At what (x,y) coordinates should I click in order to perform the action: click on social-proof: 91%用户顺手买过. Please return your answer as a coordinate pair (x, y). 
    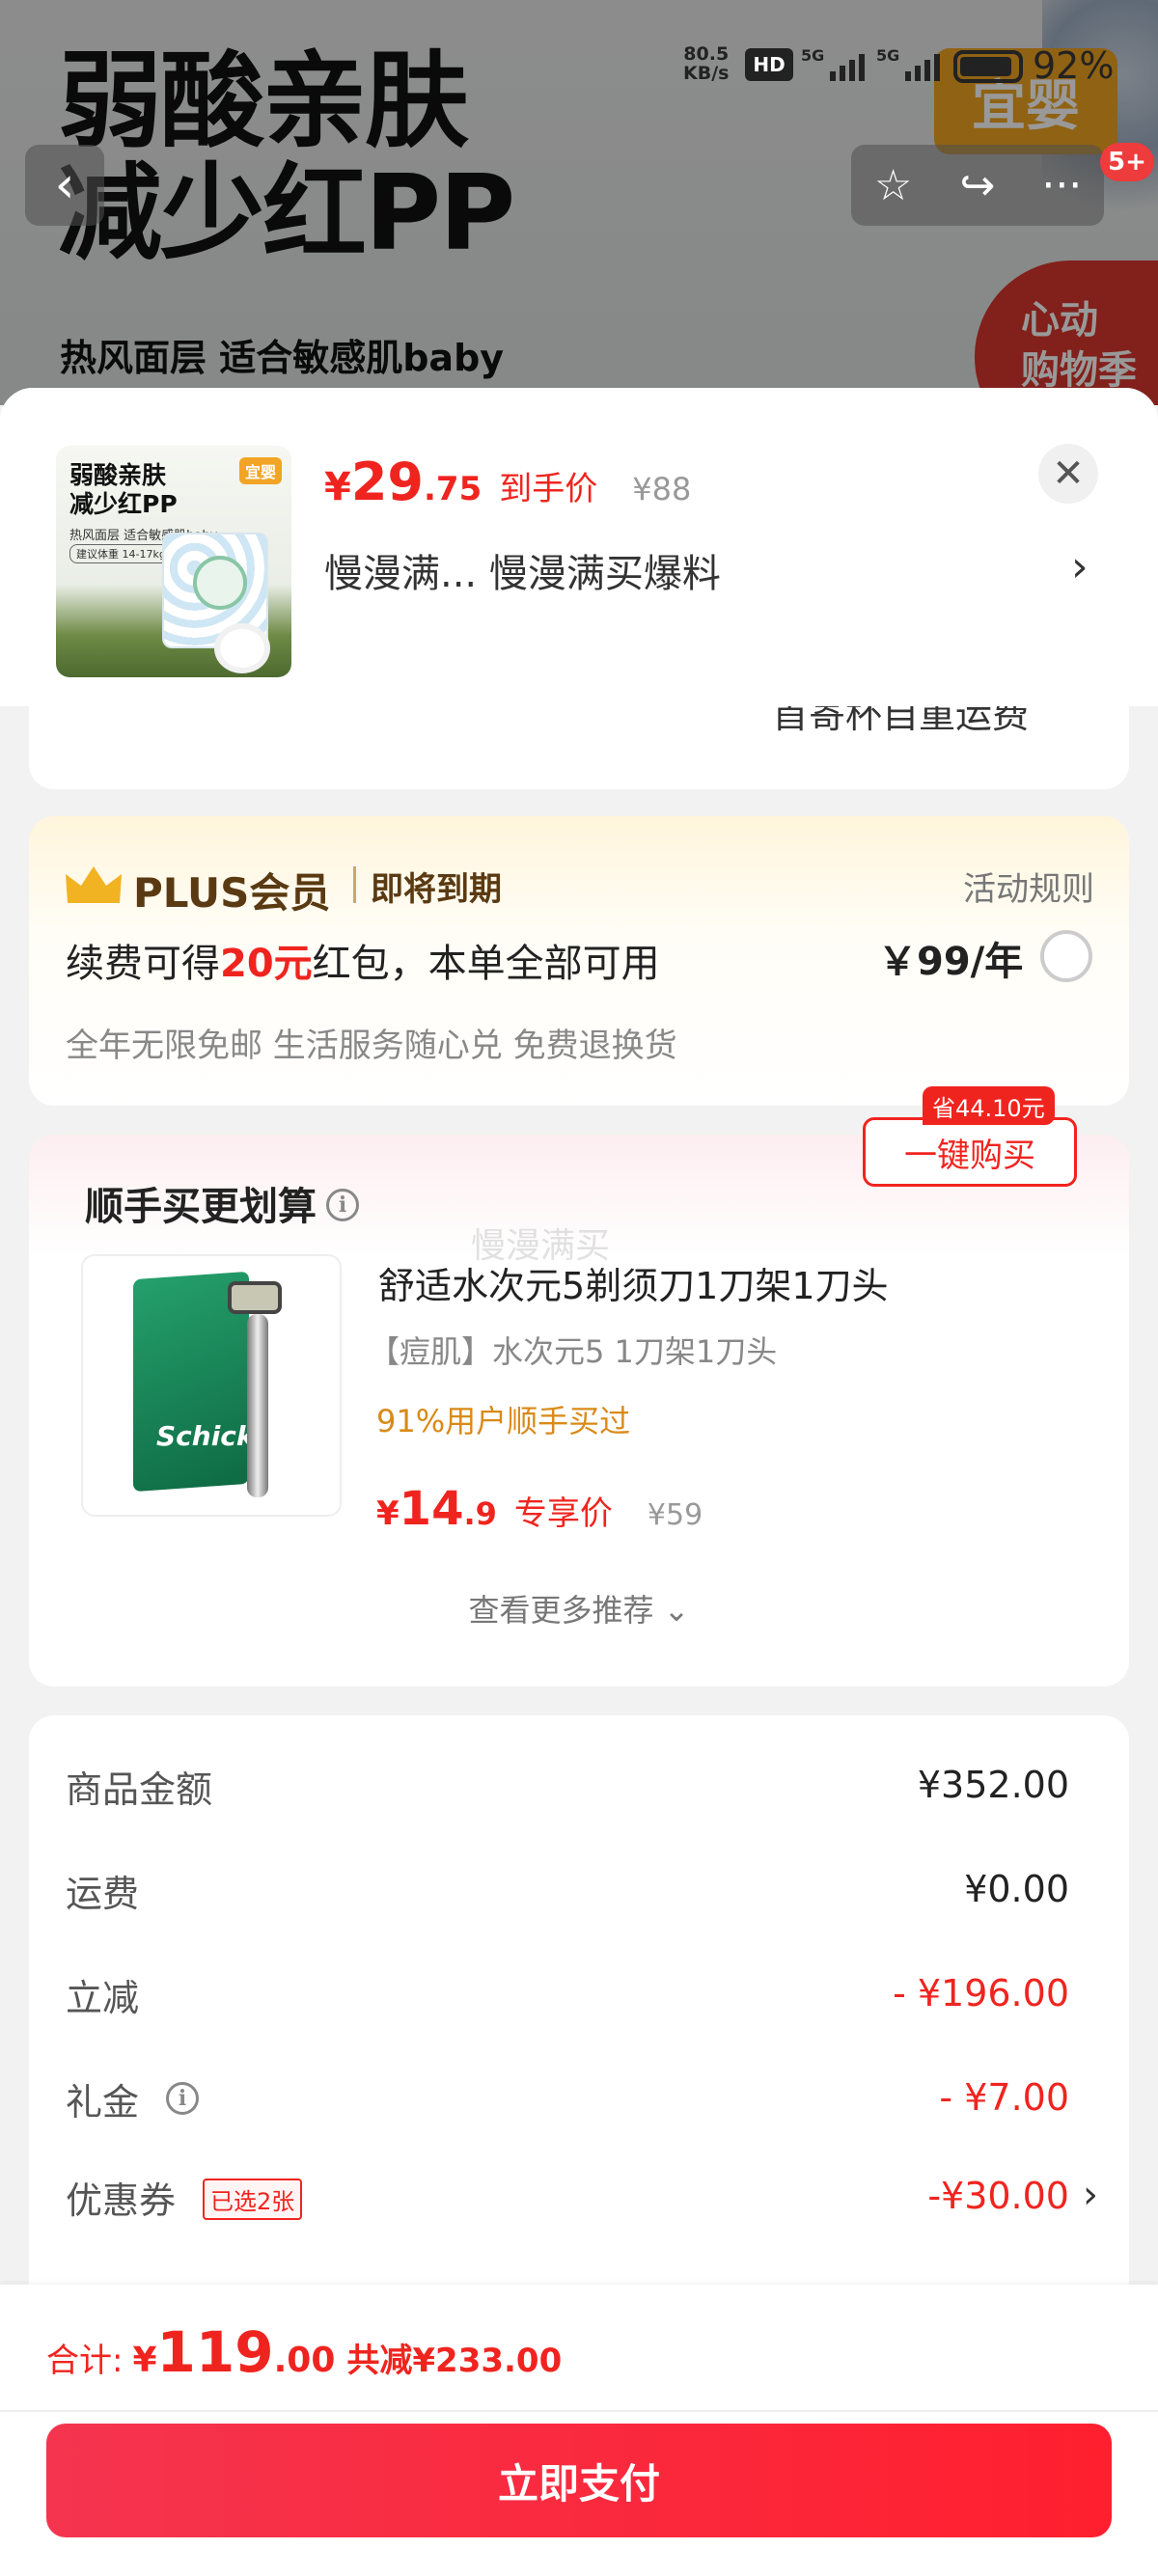
    Looking at the image, I should click on (503, 1421).